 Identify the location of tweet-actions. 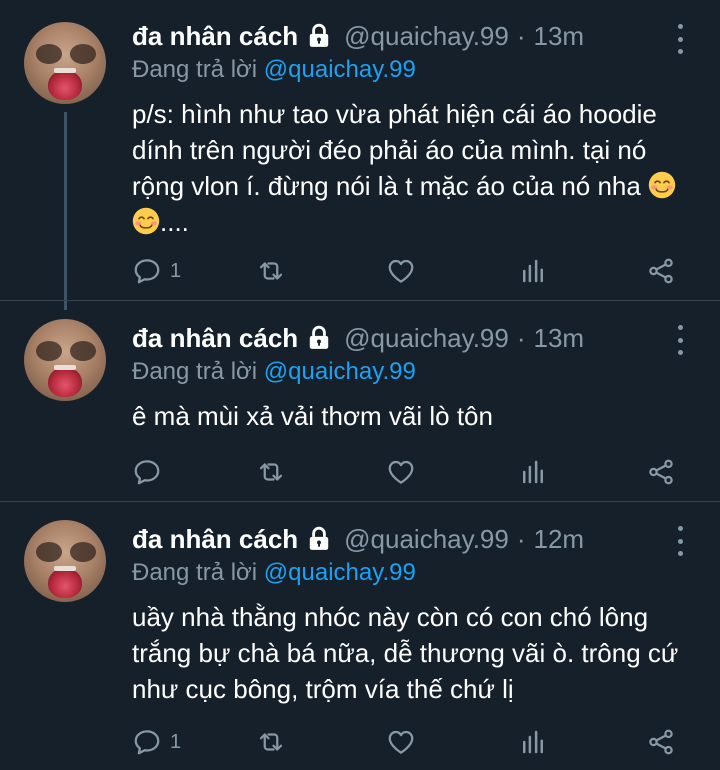
(412, 472).